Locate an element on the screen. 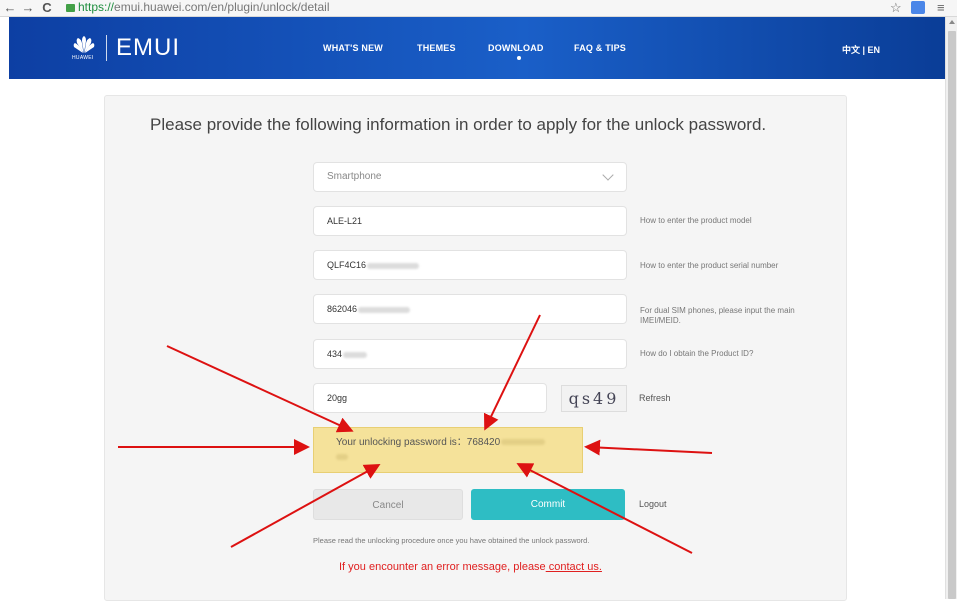 The width and height of the screenshot is (957, 601). forward-icon: → is located at coordinates (28, 8).